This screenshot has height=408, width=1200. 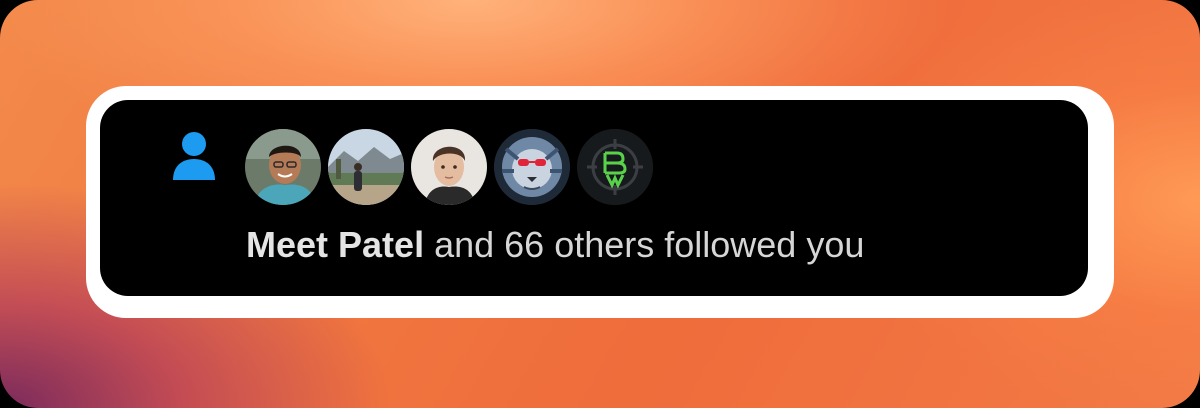 I want to click on notification-rest-text: and 66 others followed you, so click(x=644, y=244).